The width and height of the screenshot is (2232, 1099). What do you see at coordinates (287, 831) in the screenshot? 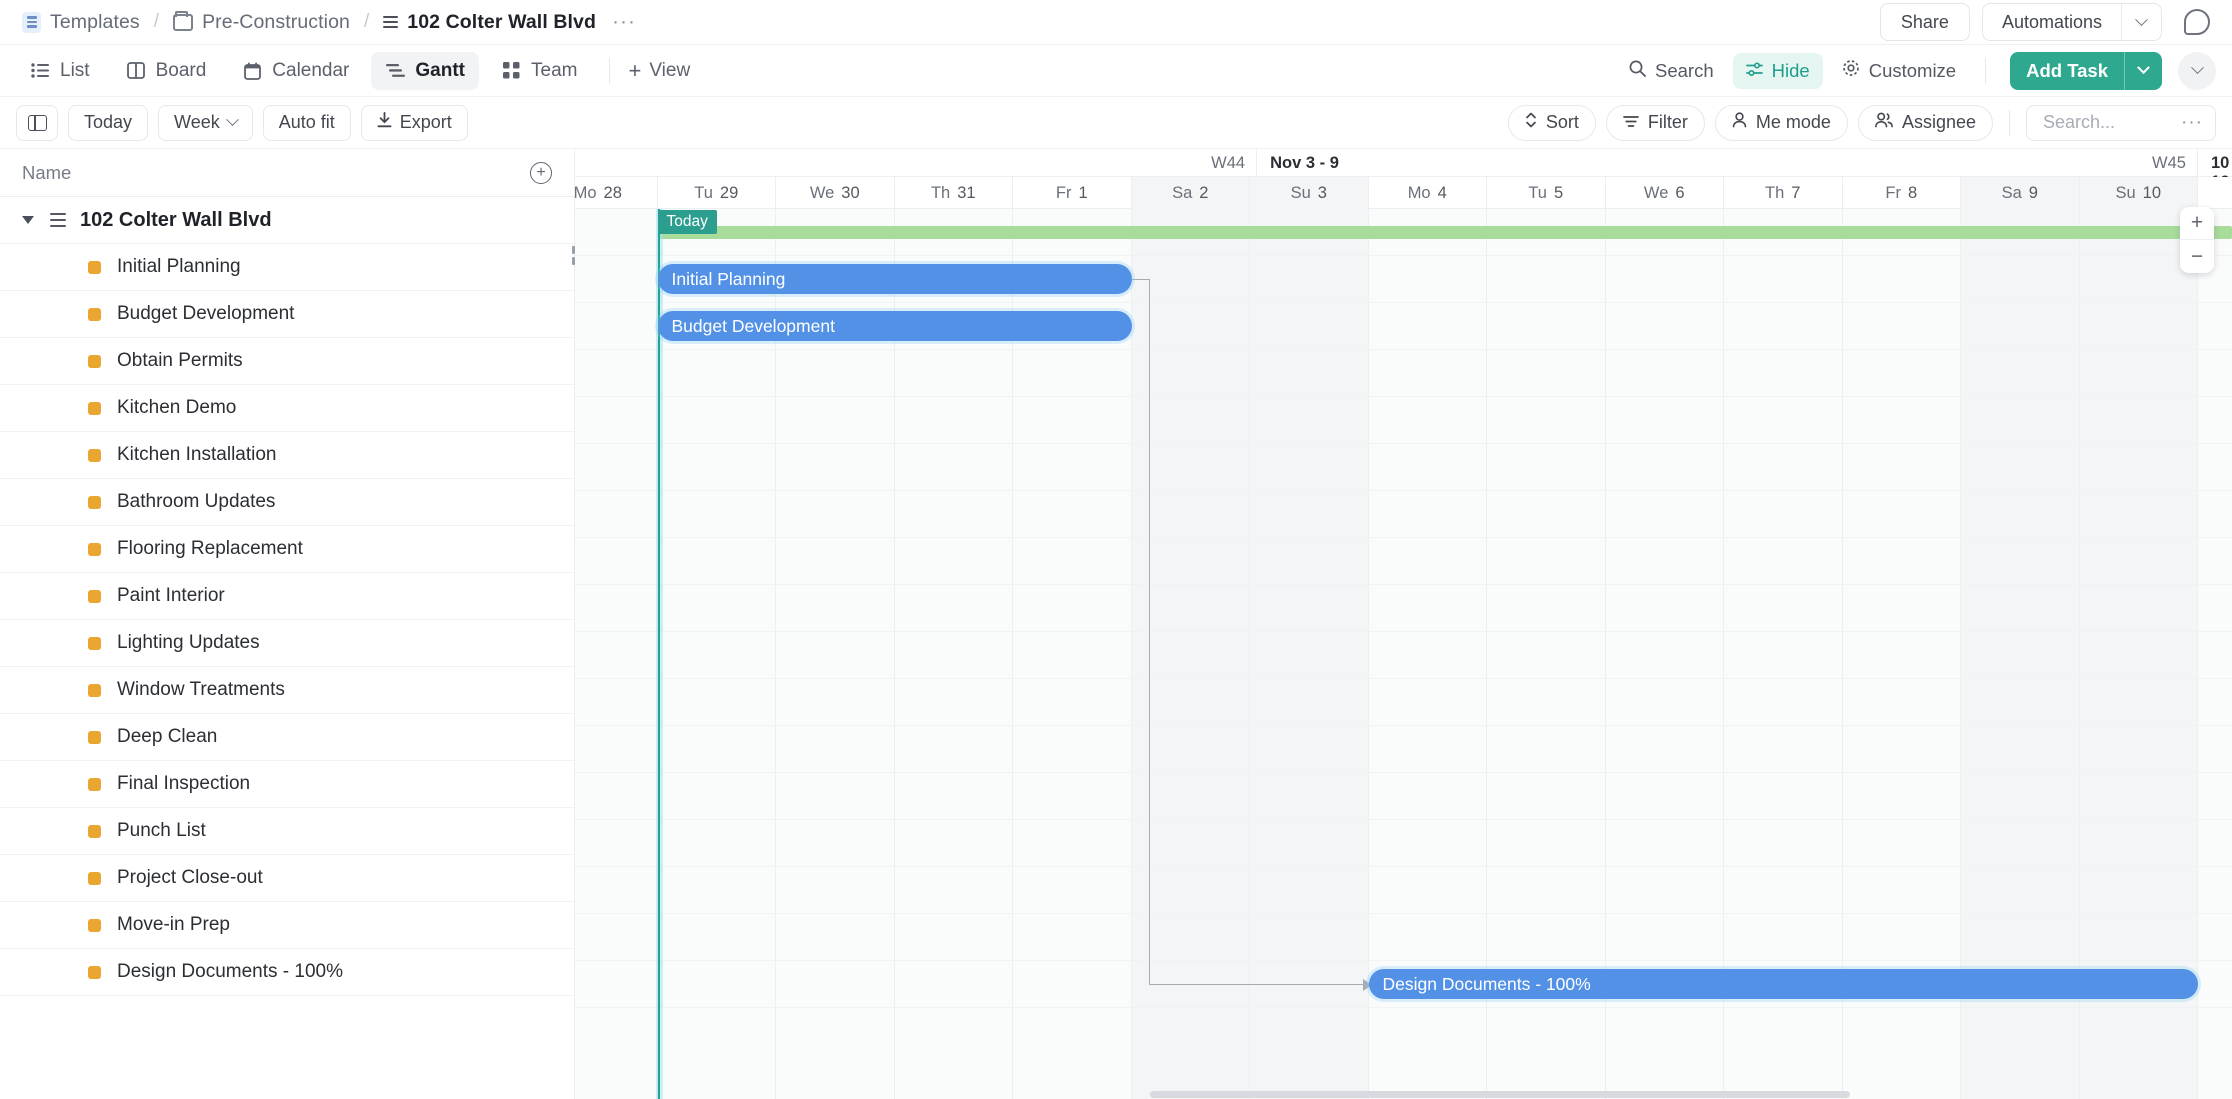
I see `task-row: Punch List` at bounding box center [287, 831].